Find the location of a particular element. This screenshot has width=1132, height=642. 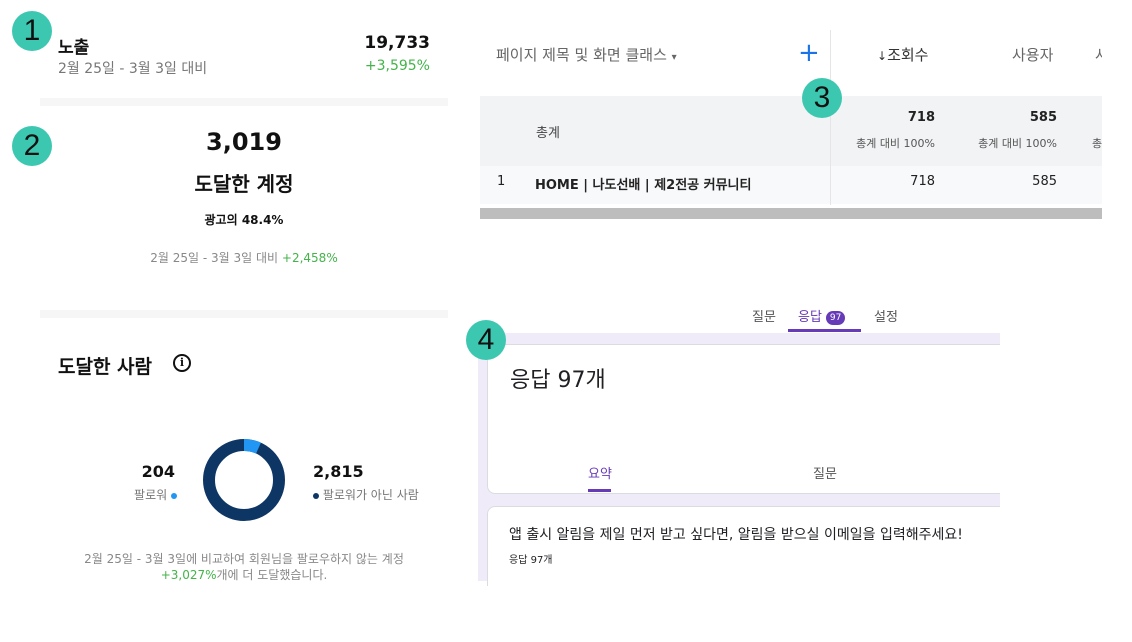

reach-note-line2: +3,027%개에 더 도달했습니다. is located at coordinates (244, 575).